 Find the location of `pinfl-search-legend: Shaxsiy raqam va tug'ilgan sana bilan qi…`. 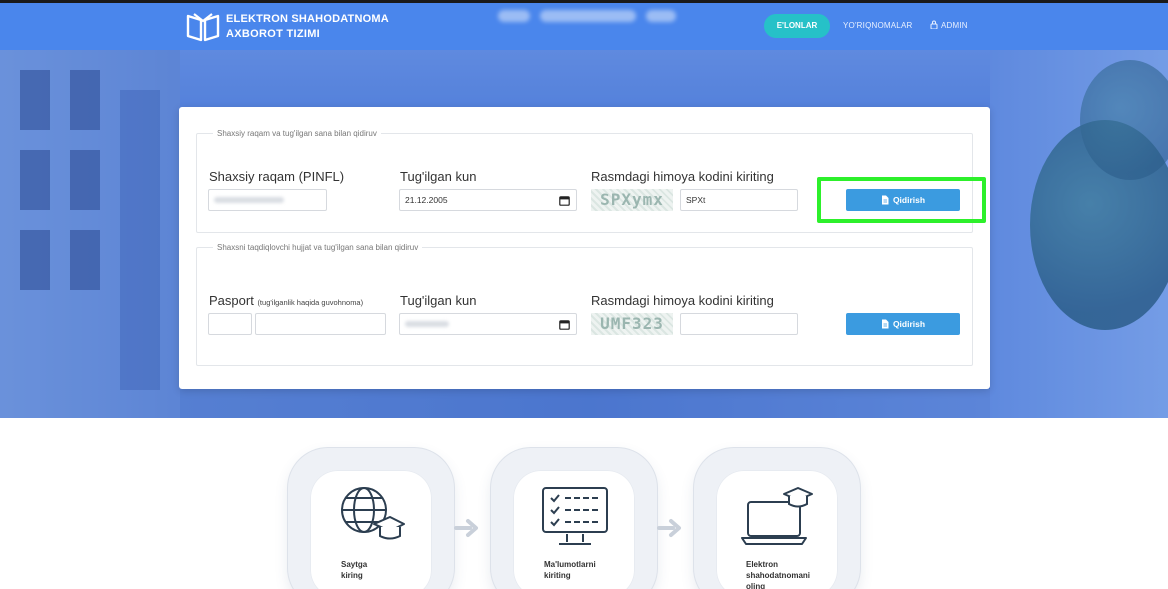

pinfl-search-legend: Shaxsiy raqam va tug'ilgan sana bilan qi… is located at coordinates (297, 133).